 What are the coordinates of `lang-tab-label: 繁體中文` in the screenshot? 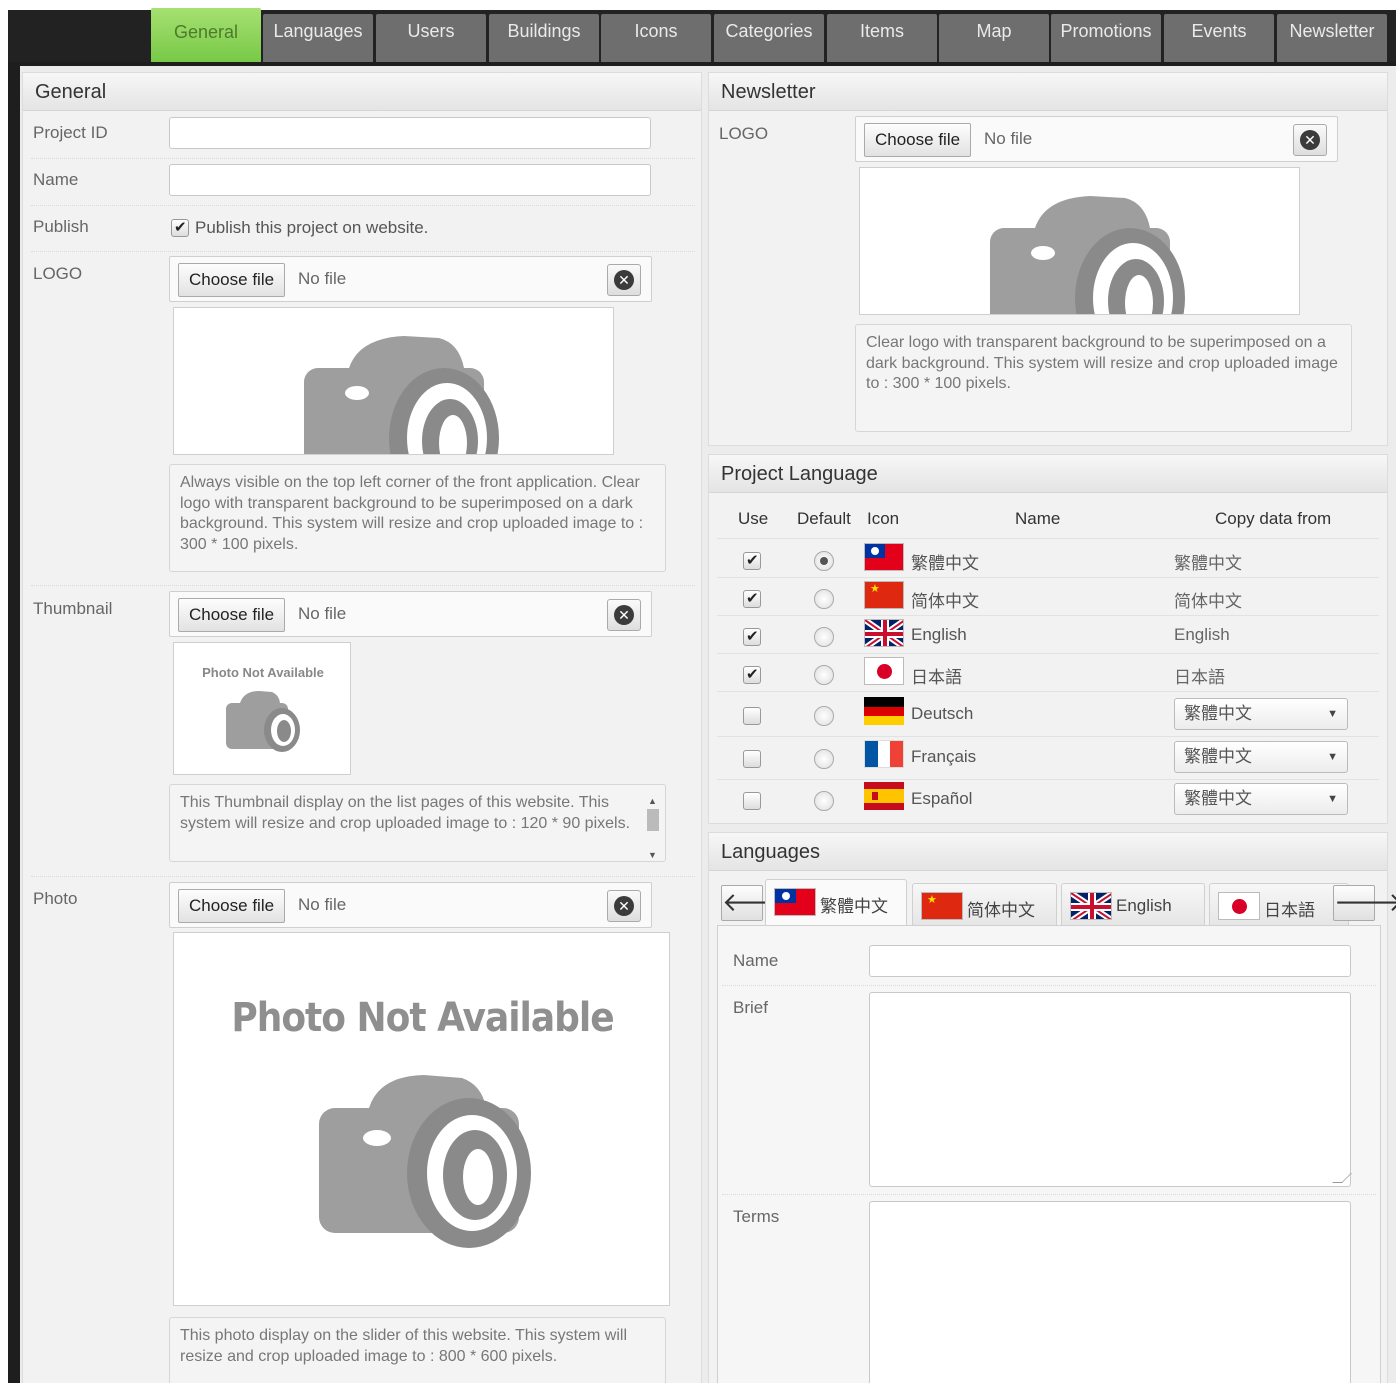 It's located at (854, 906).